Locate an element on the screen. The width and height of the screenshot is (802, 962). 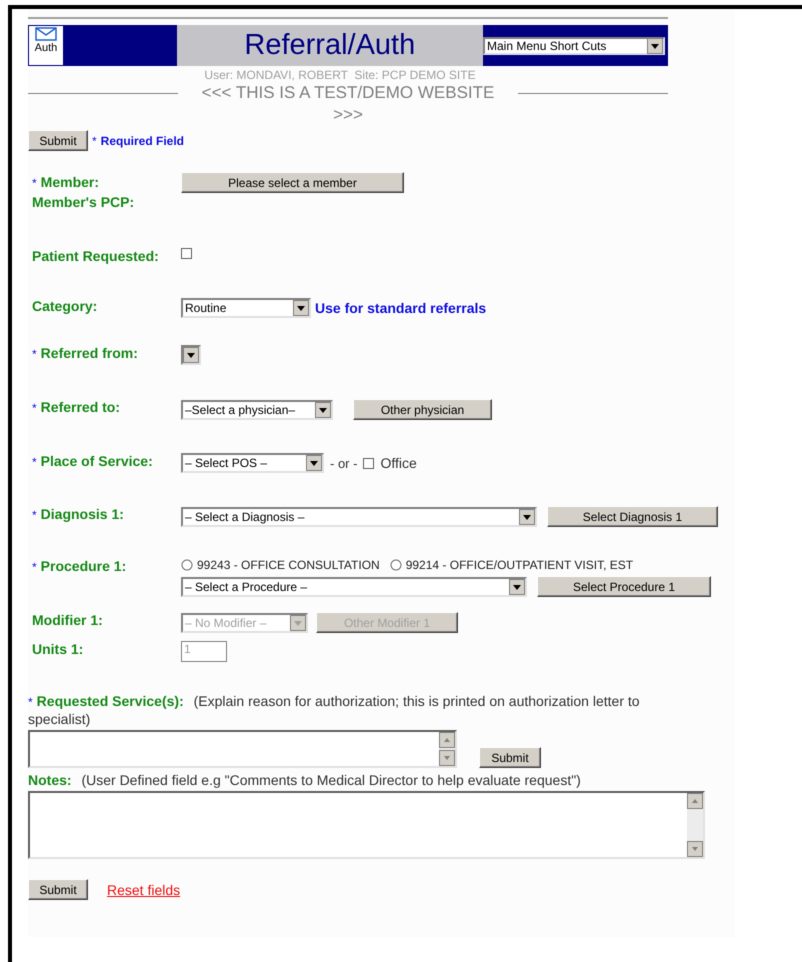
field-label: Place of Service: is located at coordinates (96, 461).